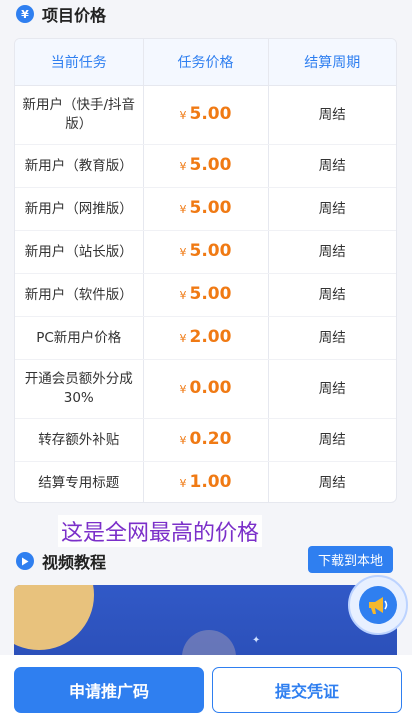 Image resolution: width=412 pixels, height=725 pixels. I want to click on task-name: 新用户（网推版）, so click(79, 209).